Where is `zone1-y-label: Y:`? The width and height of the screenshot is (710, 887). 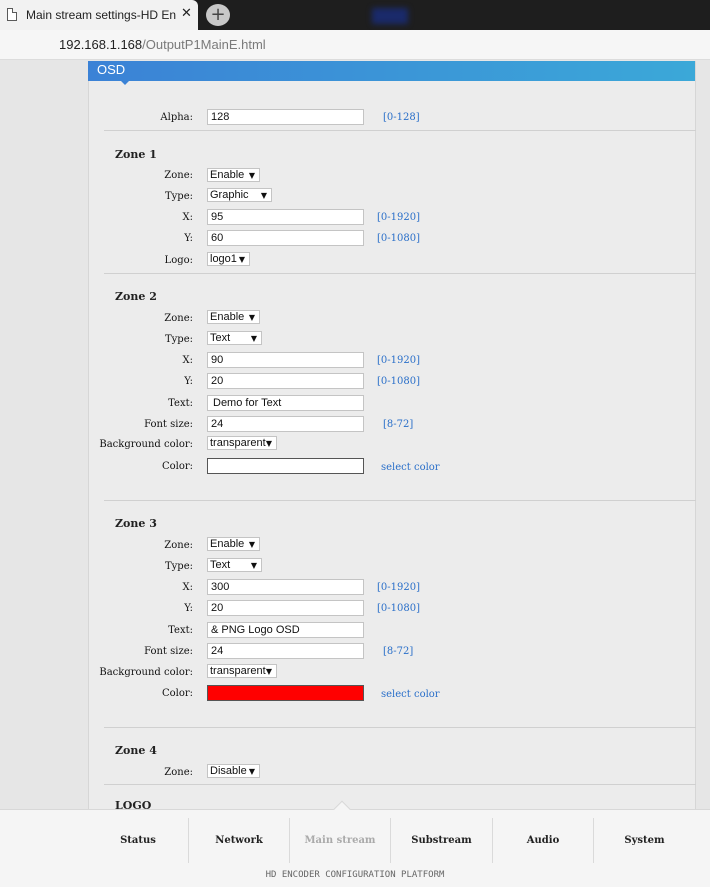 zone1-y-label: Y: is located at coordinates (188, 238).